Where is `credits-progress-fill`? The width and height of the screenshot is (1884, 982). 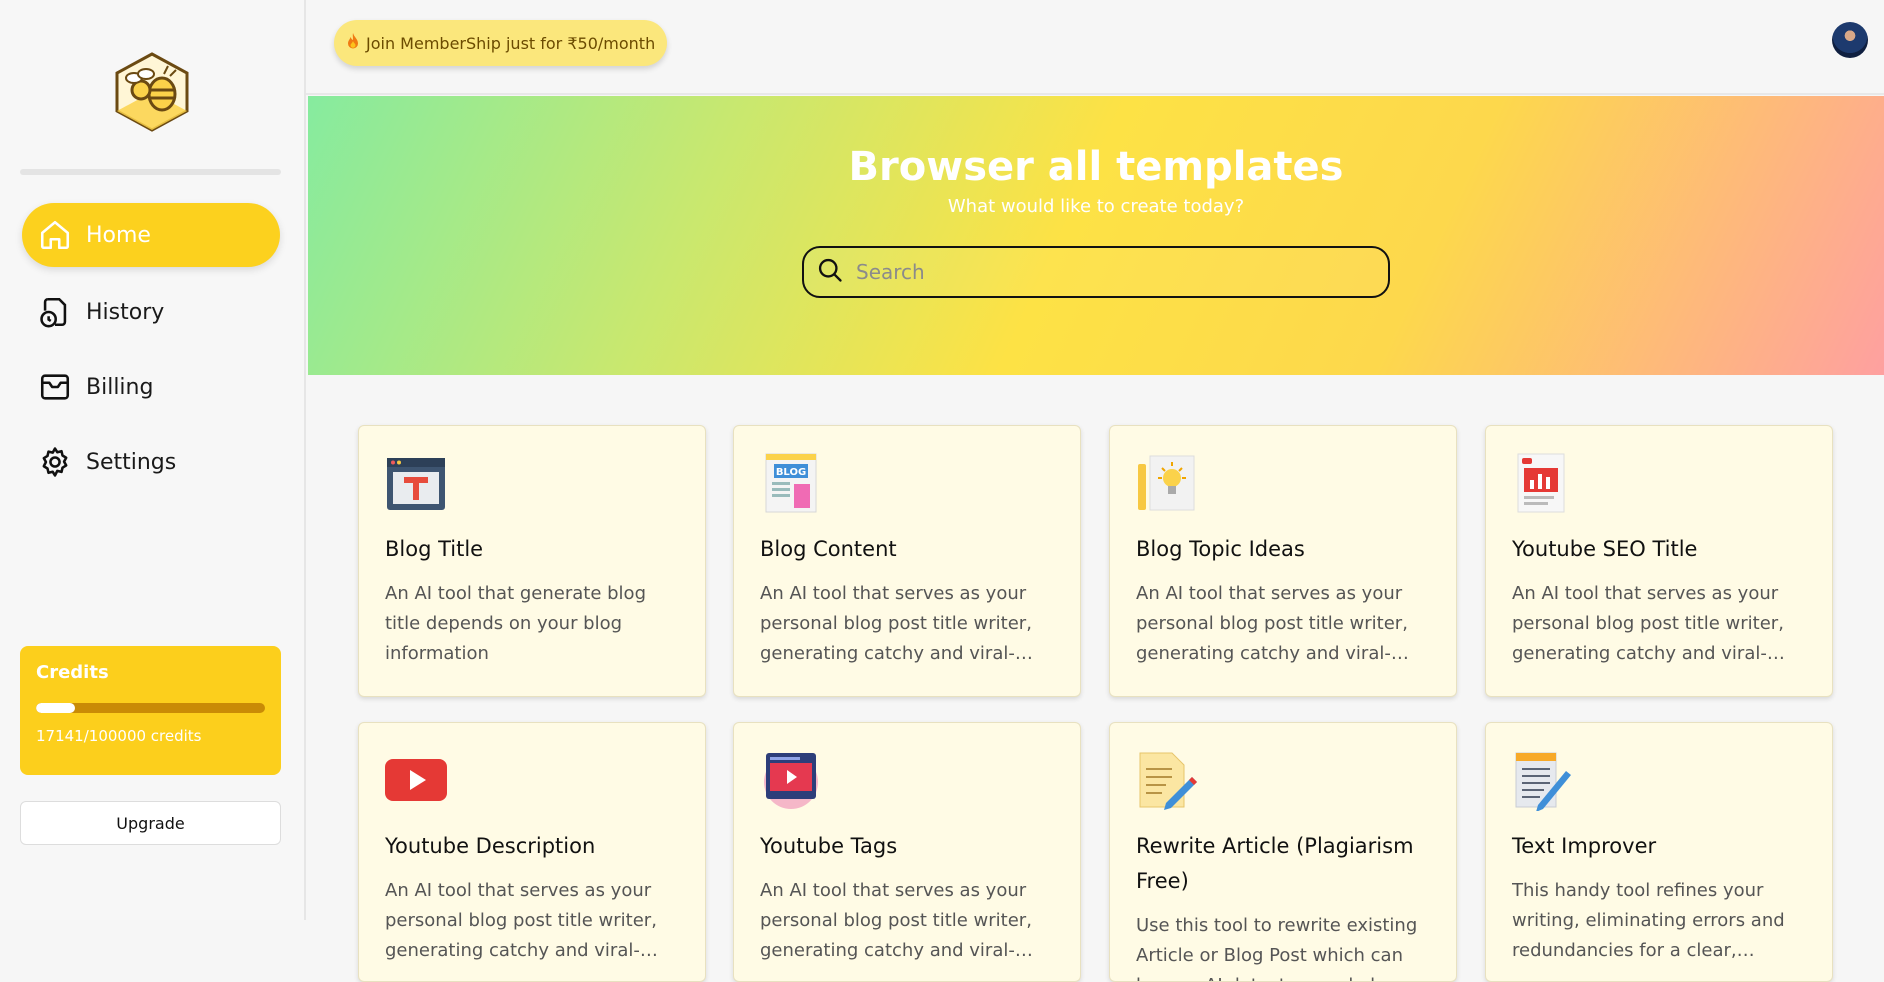 credits-progress-fill is located at coordinates (56, 708).